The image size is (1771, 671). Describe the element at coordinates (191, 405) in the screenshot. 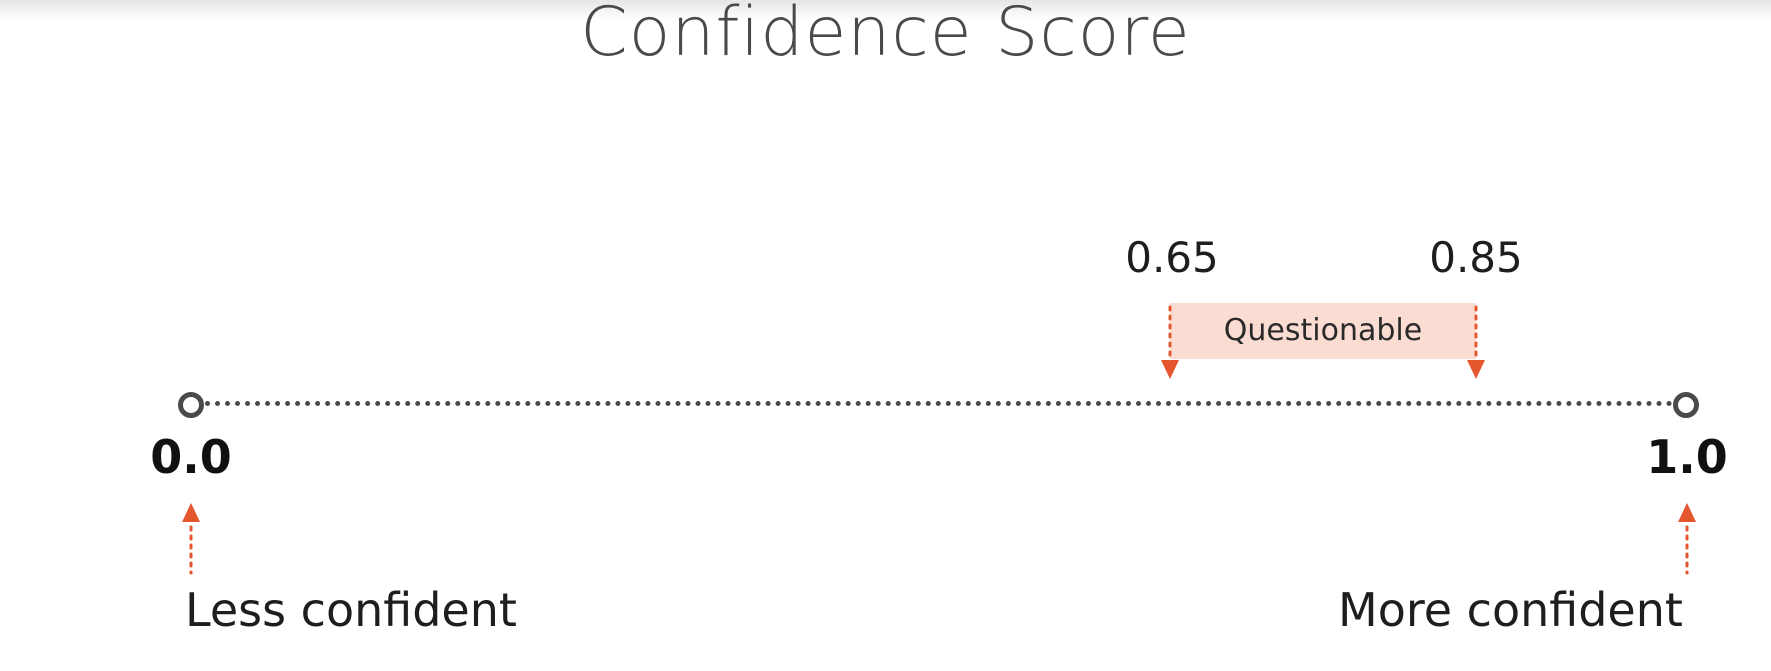

I see `axis-start-circle-icon` at that location.